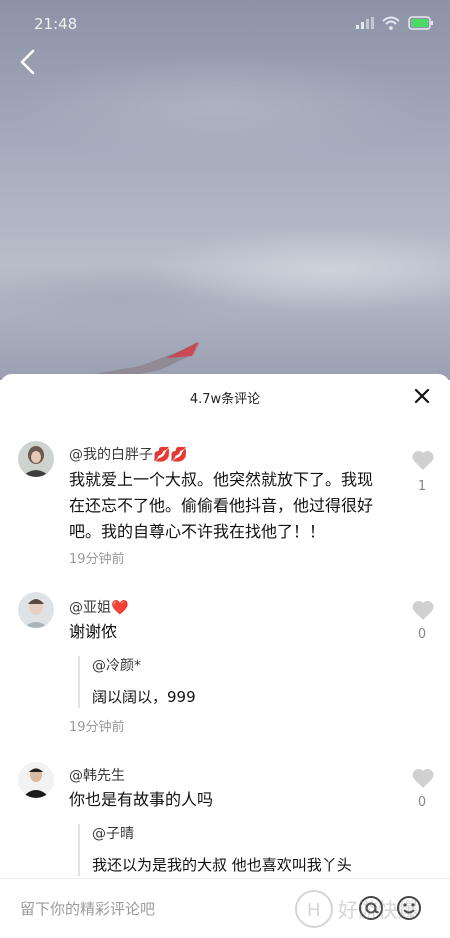 This screenshot has height=938, width=450. Describe the element at coordinates (252, 834) in the screenshot. I see `reply-username: @子晴` at that location.